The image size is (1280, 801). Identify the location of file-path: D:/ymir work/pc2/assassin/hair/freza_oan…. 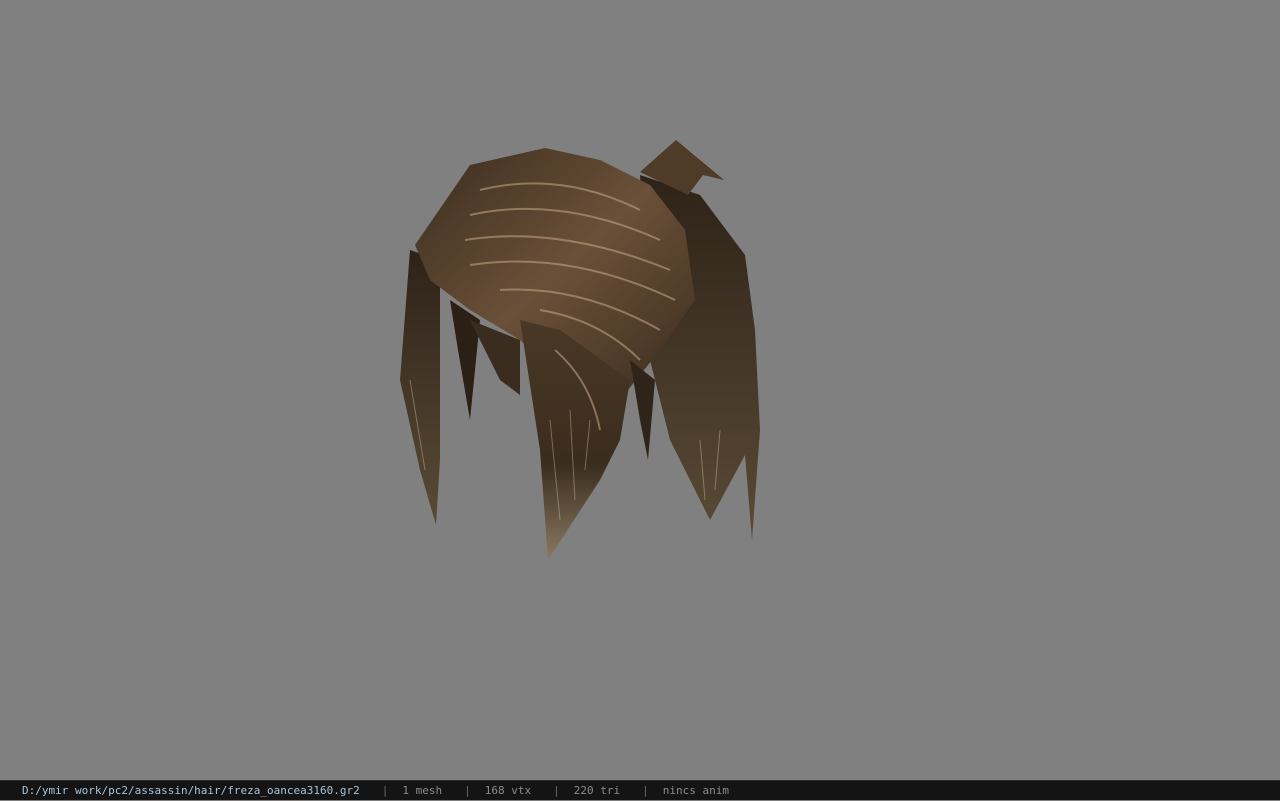
(191, 790).